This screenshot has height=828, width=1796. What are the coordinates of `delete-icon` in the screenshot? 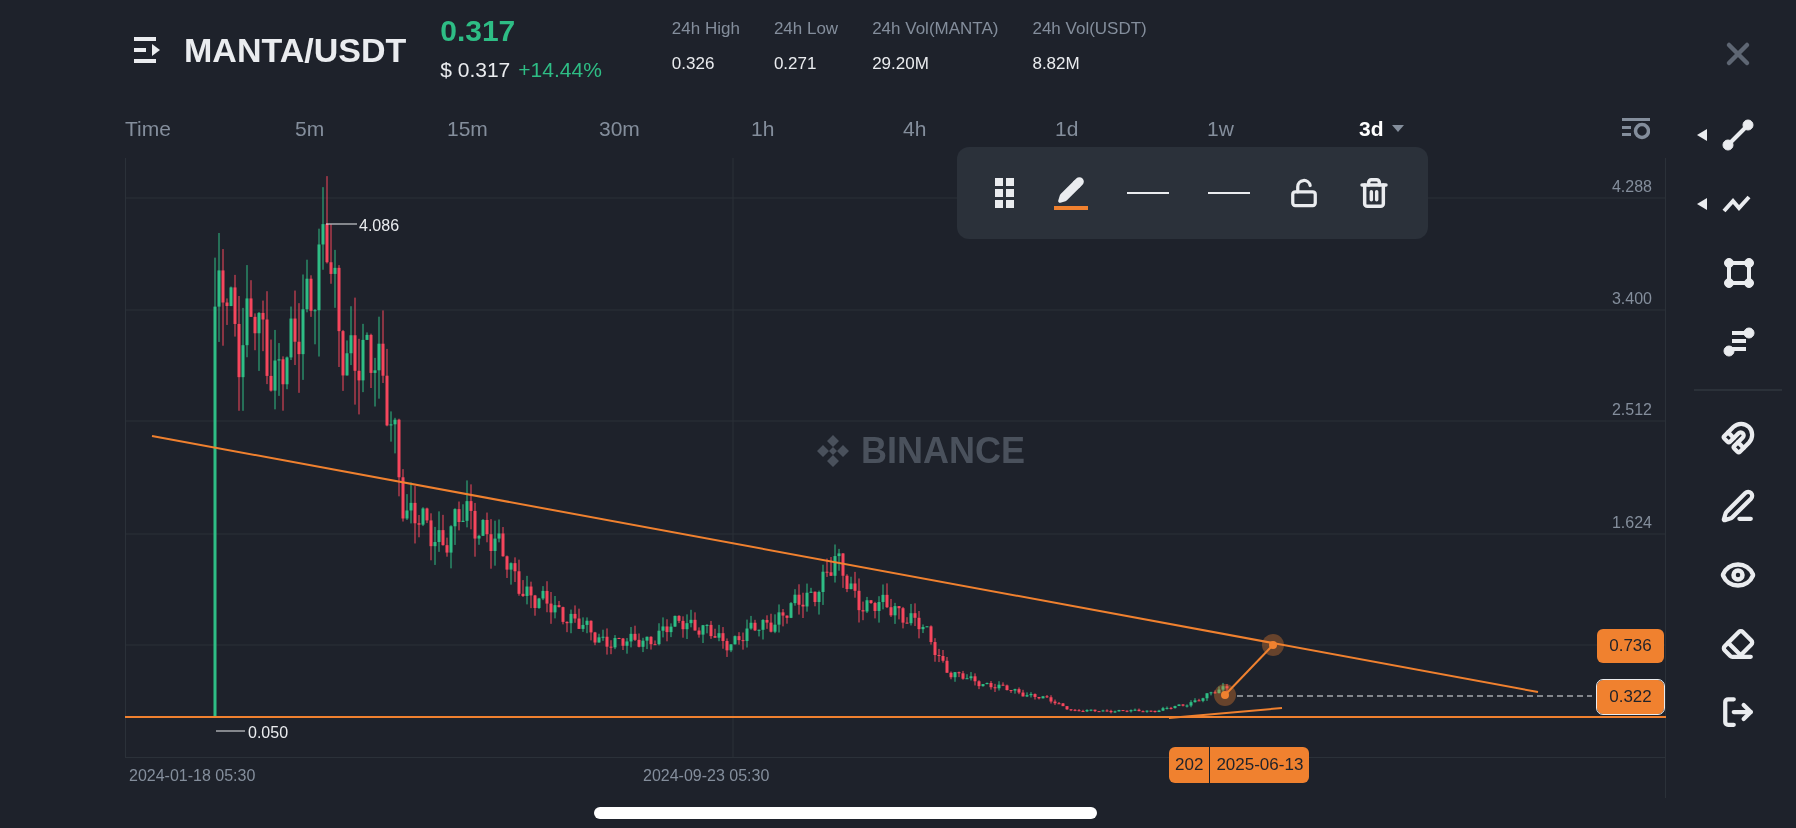 It's located at (1374, 193).